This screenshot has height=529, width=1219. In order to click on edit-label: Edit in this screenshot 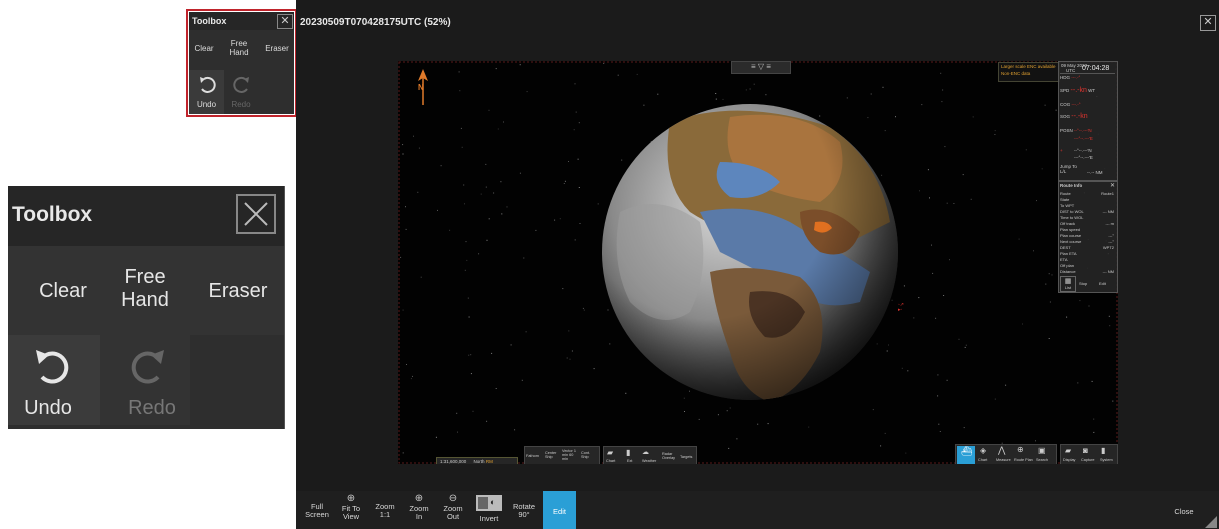, I will do `click(559, 511)`.